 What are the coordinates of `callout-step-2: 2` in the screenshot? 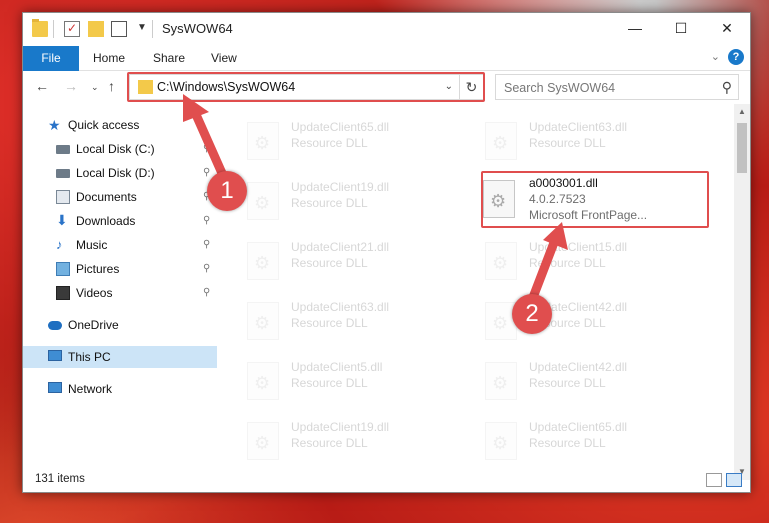 It's located at (532, 314).